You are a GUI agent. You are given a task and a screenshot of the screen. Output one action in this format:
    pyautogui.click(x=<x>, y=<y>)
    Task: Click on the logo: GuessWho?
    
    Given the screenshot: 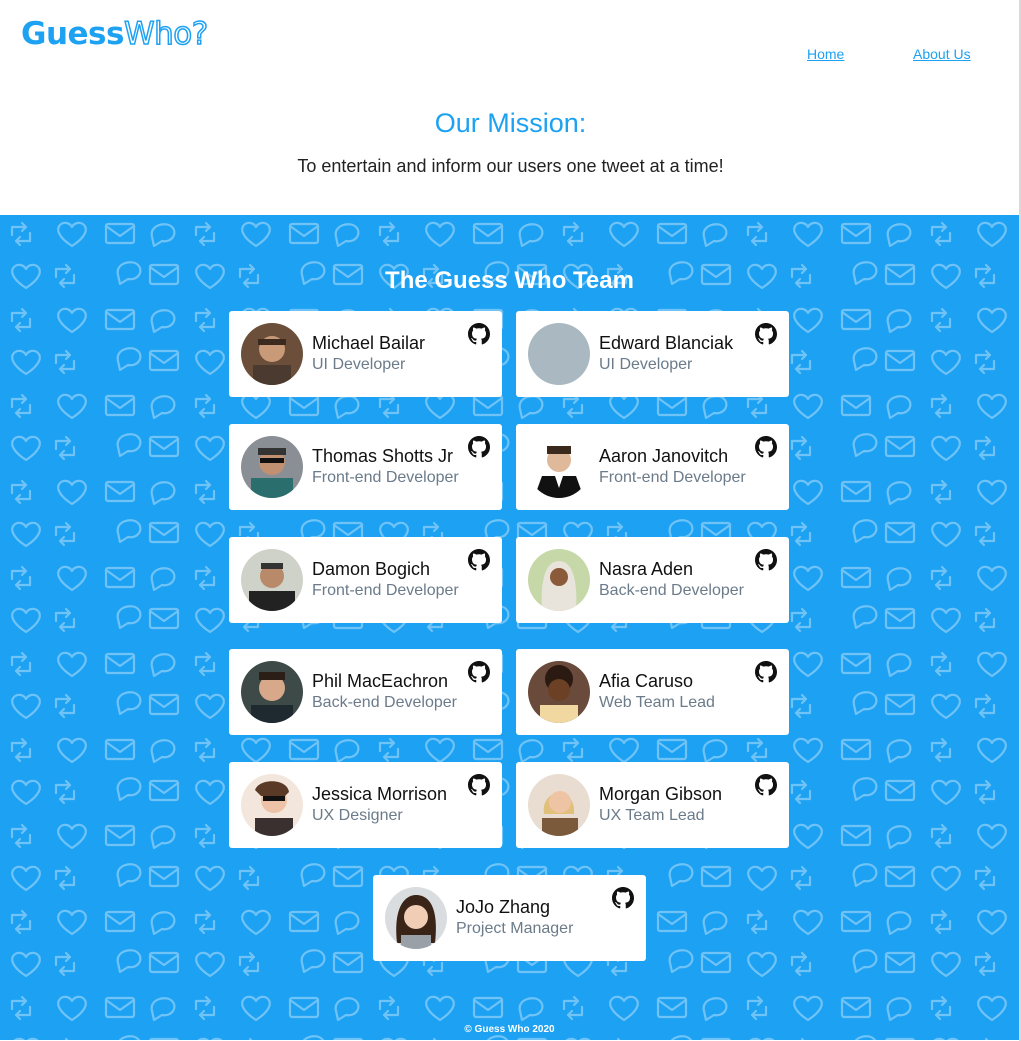 What is the action you would take?
    pyautogui.click(x=115, y=34)
    